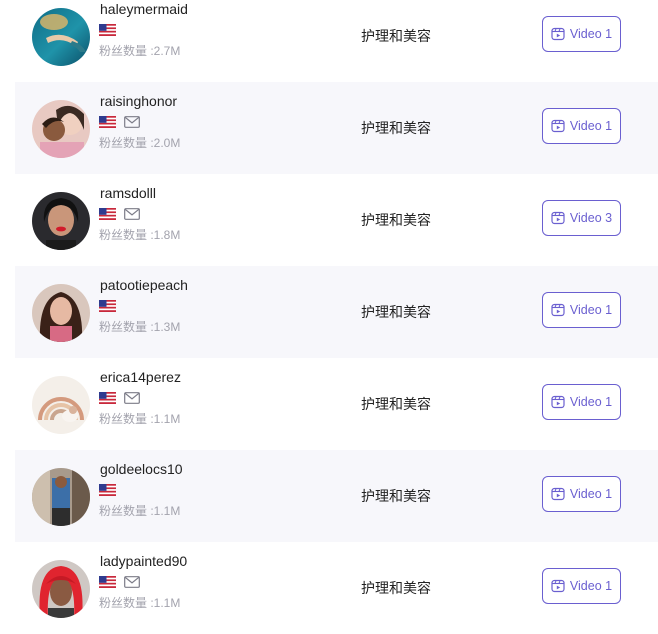 The height and width of the screenshot is (634, 658). What do you see at coordinates (144, 9) in the screenshot?
I see `username: haleymermaid` at bounding box center [144, 9].